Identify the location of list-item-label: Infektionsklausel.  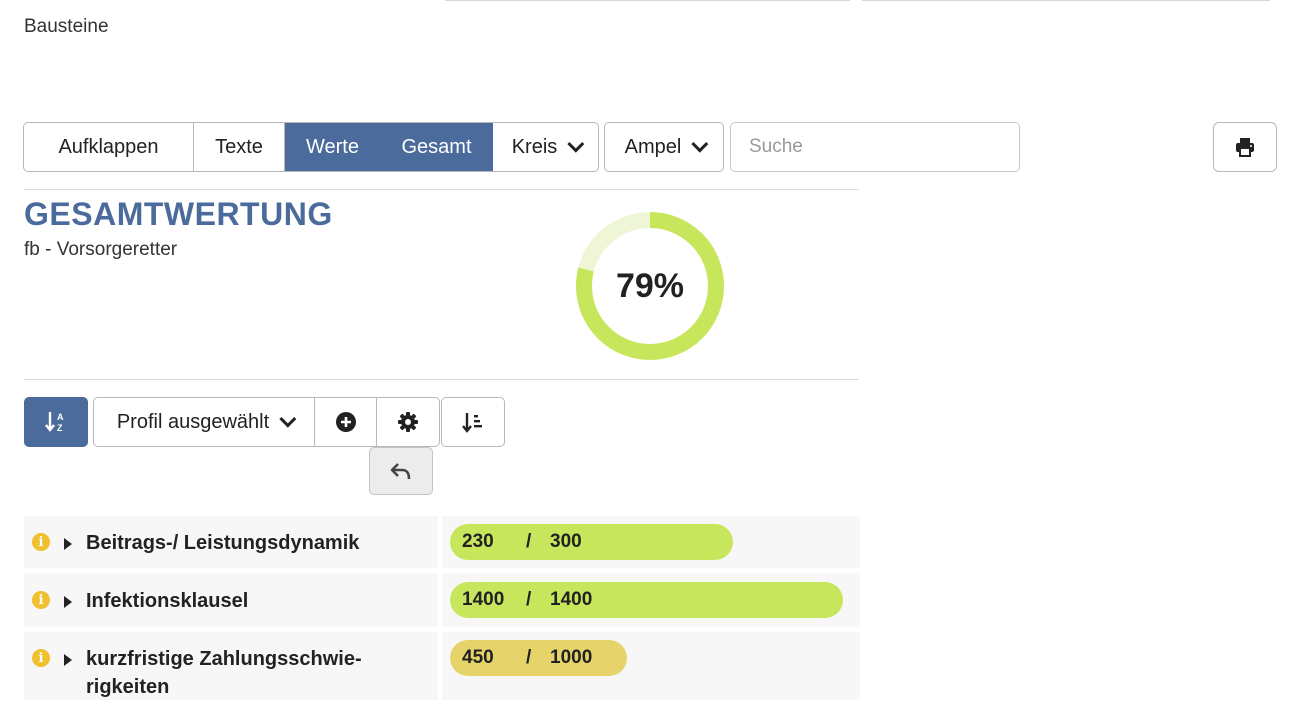
(167, 601).